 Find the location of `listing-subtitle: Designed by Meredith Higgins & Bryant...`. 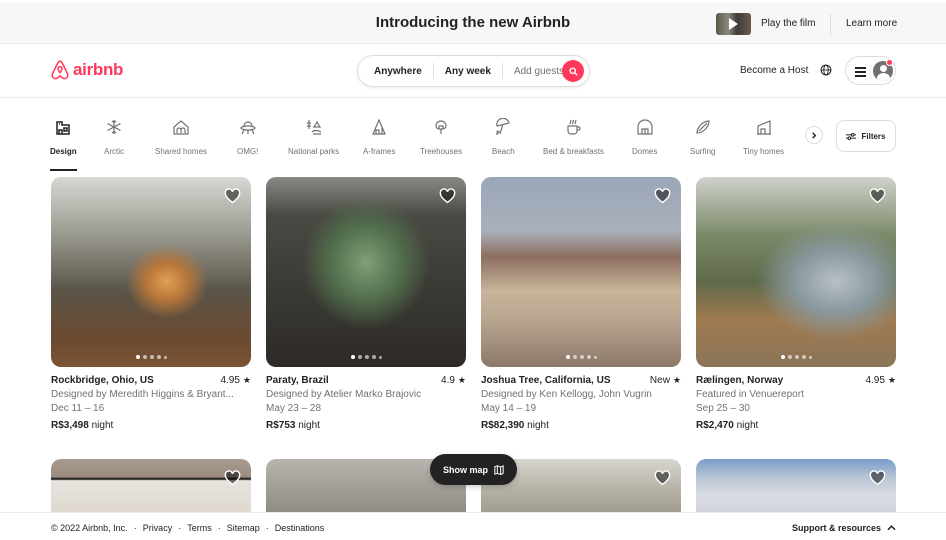

listing-subtitle: Designed by Meredith Higgins & Bryant... is located at coordinates (142, 394).